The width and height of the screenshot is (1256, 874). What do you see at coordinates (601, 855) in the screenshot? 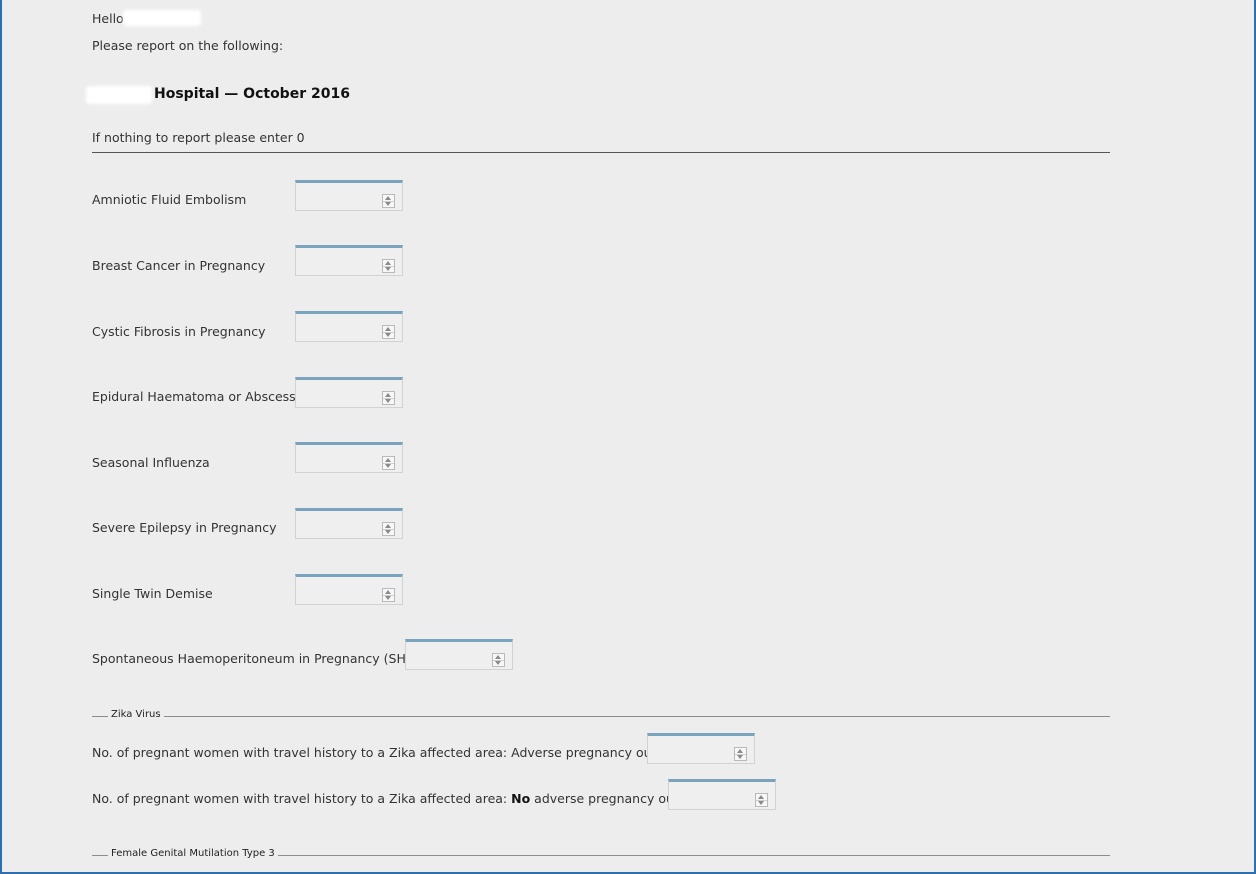
I see `fgm-fieldset-legend: Female Genital Mutilation Type 3` at bounding box center [601, 855].